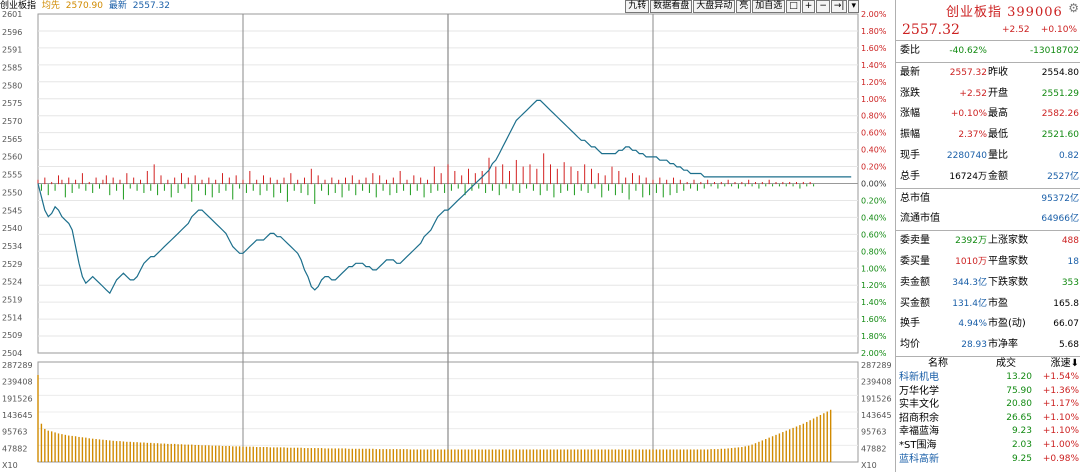 Image resolution: width=1080 pixels, height=472 pixels. What do you see at coordinates (910, 50) in the screenshot?
I see `weibi-label: 委比` at bounding box center [910, 50].